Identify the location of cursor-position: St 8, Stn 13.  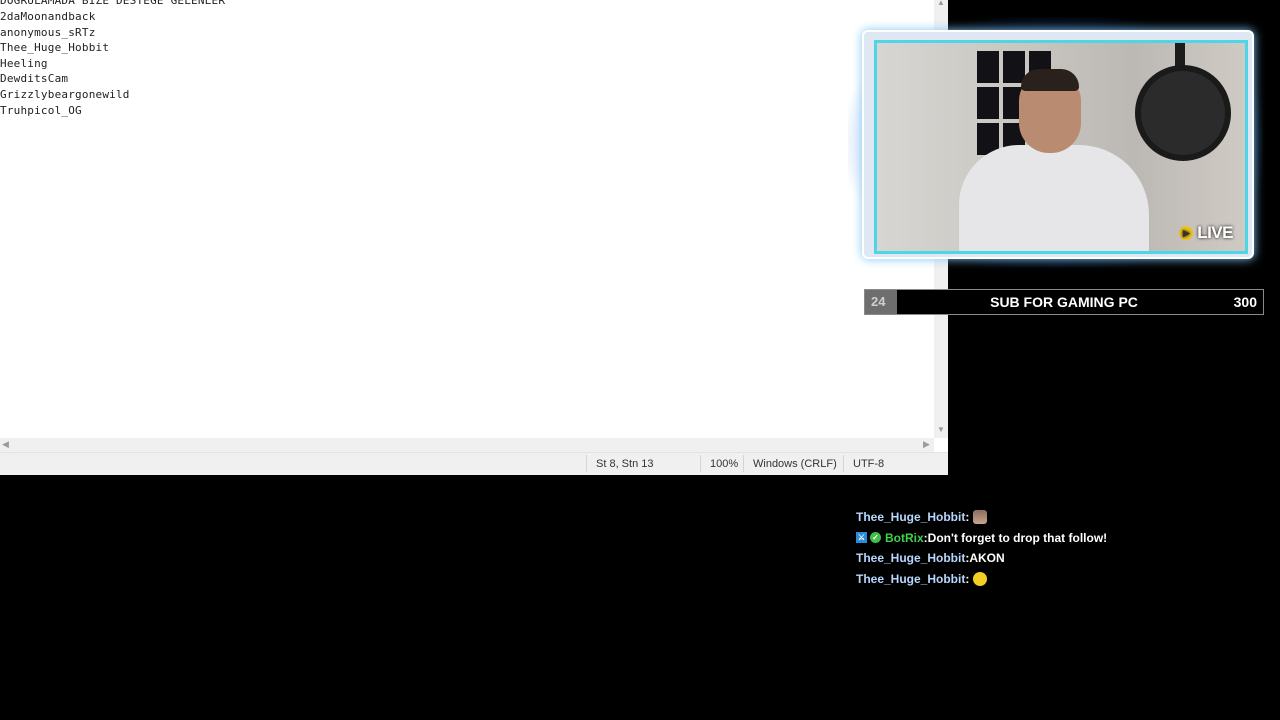
(625, 464).